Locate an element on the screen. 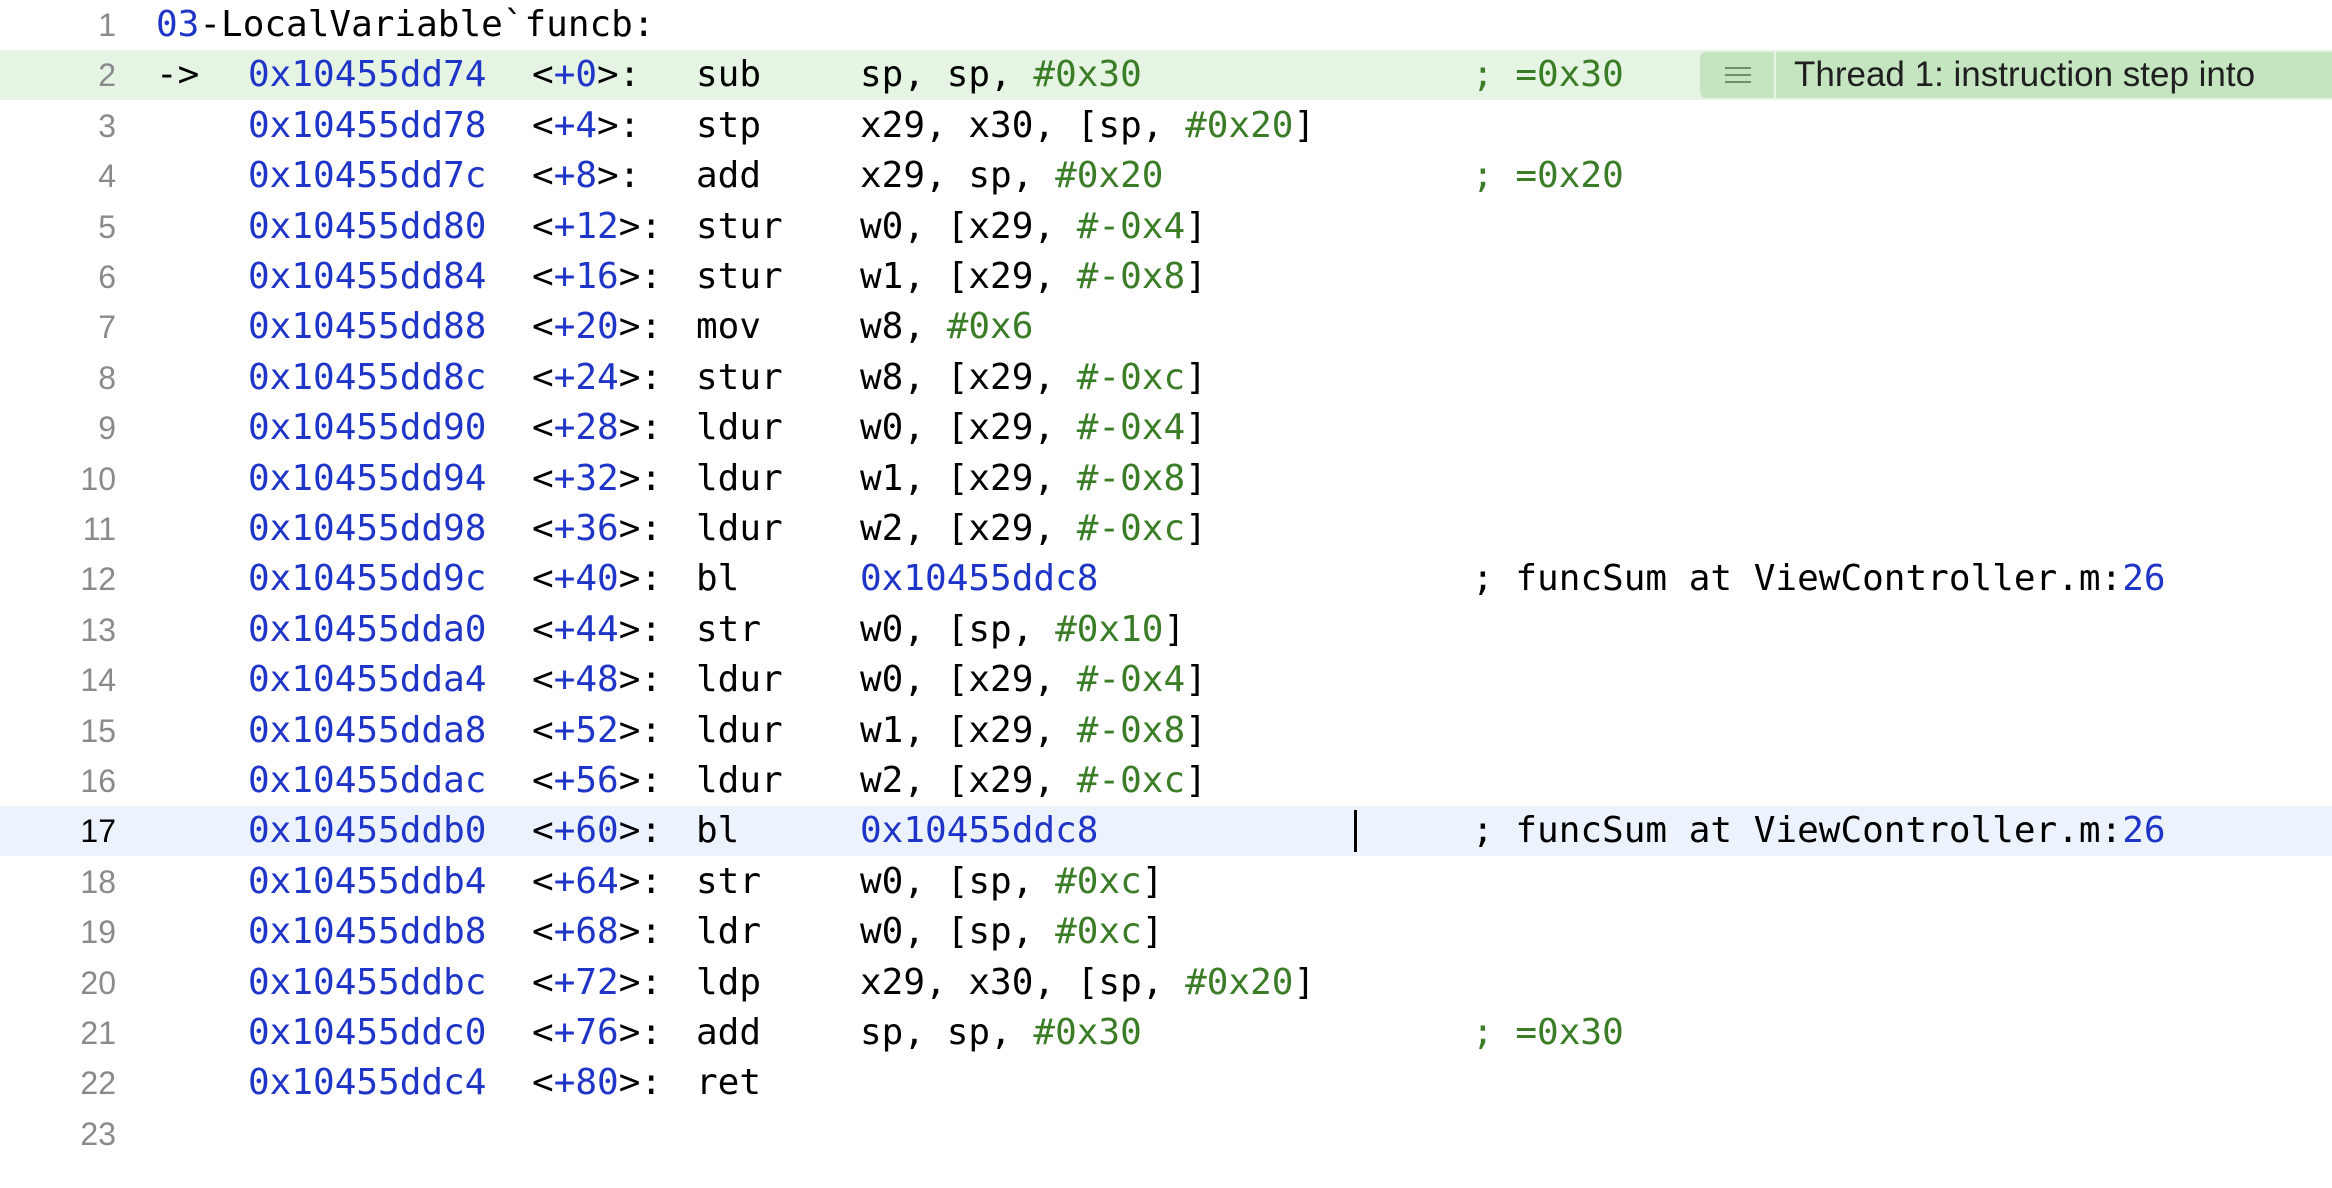 This screenshot has width=2332, height=1188. offset-value: +12 is located at coordinates (586, 226).